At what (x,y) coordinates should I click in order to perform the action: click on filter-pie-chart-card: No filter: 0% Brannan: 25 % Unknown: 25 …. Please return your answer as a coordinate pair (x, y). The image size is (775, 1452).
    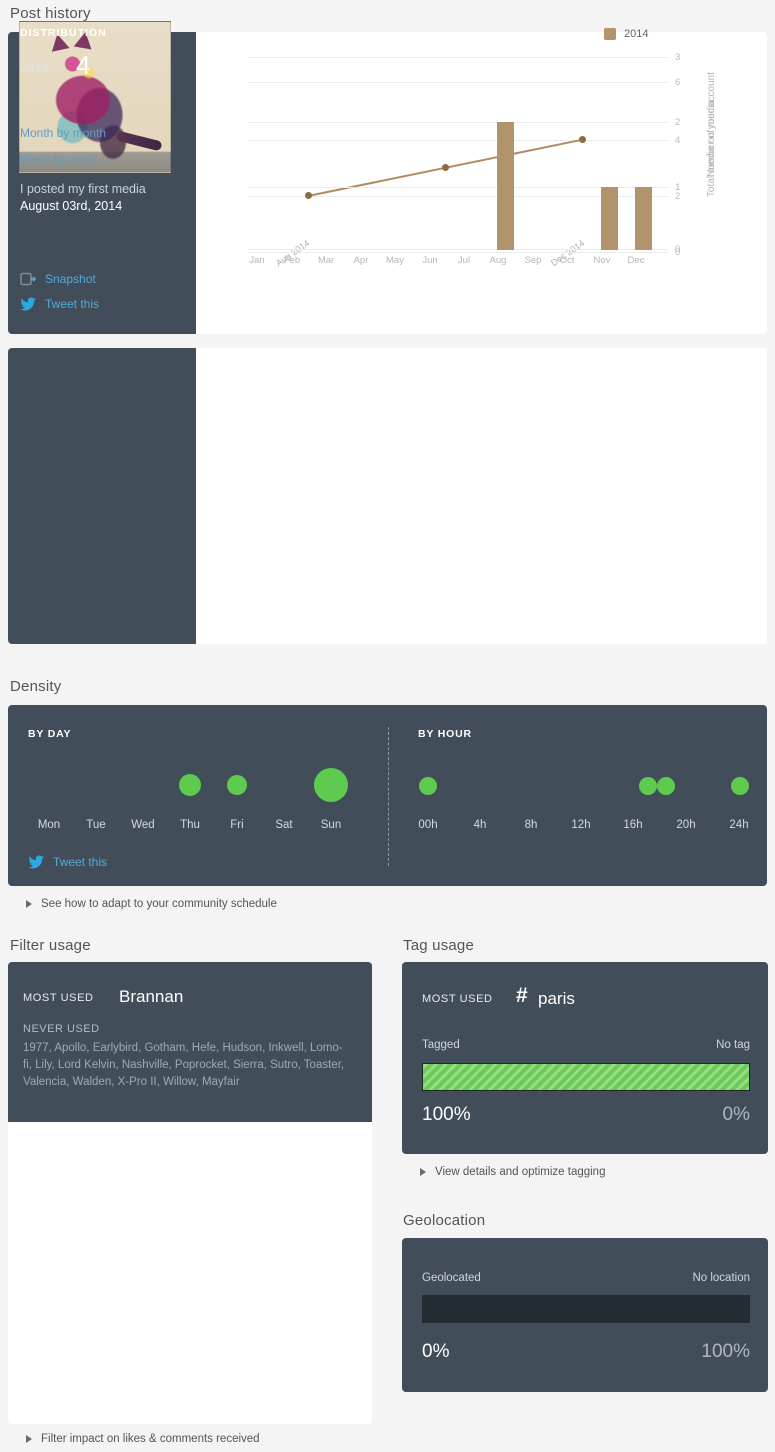
    Looking at the image, I should click on (190, 1273).